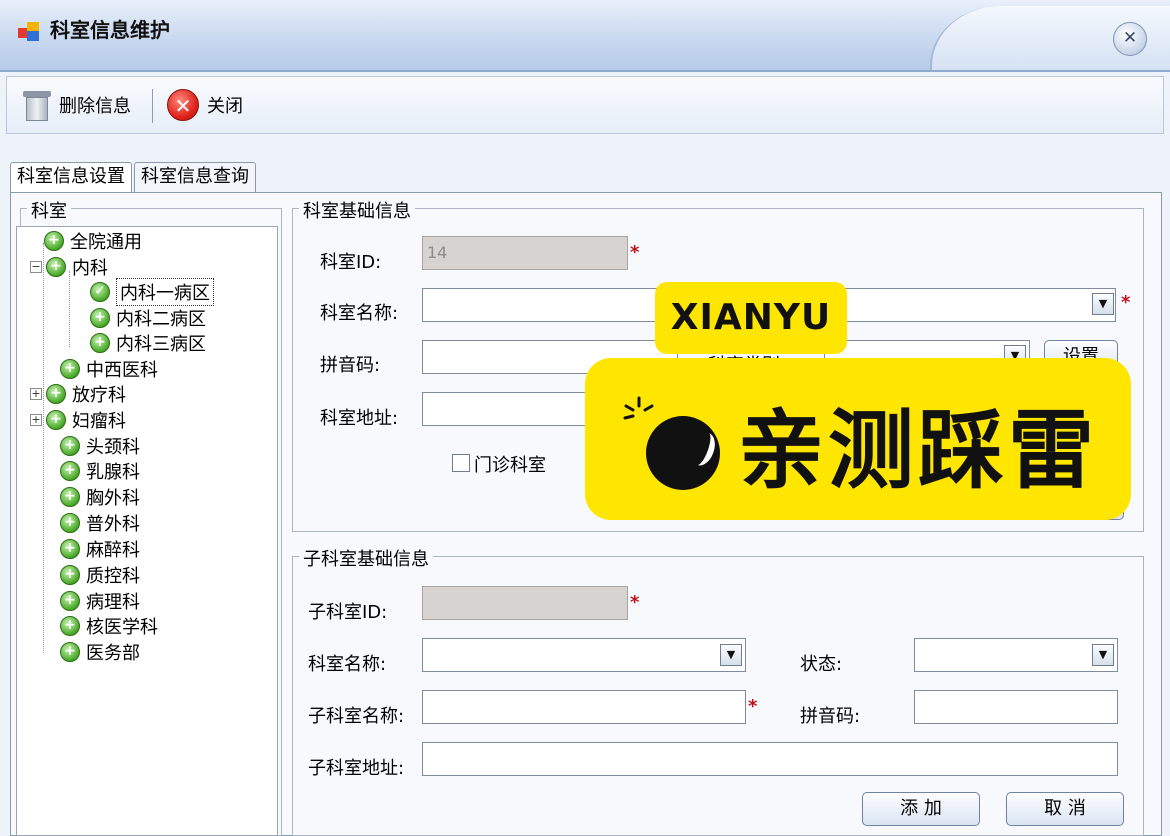 Image resolution: width=1170 pixels, height=836 pixels. What do you see at coordinates (357, 210) in the screenshot?
I see `dept-basic-legend: 科室基础信息` at bounding box center [357, 210].